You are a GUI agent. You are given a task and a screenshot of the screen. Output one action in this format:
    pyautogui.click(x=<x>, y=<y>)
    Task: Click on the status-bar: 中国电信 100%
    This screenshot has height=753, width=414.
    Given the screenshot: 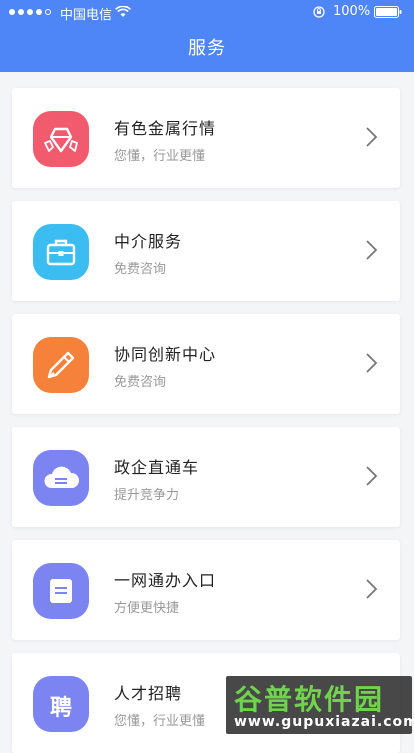 What is the action you would take?
    pyautogui.click(x=207, y=12)
    